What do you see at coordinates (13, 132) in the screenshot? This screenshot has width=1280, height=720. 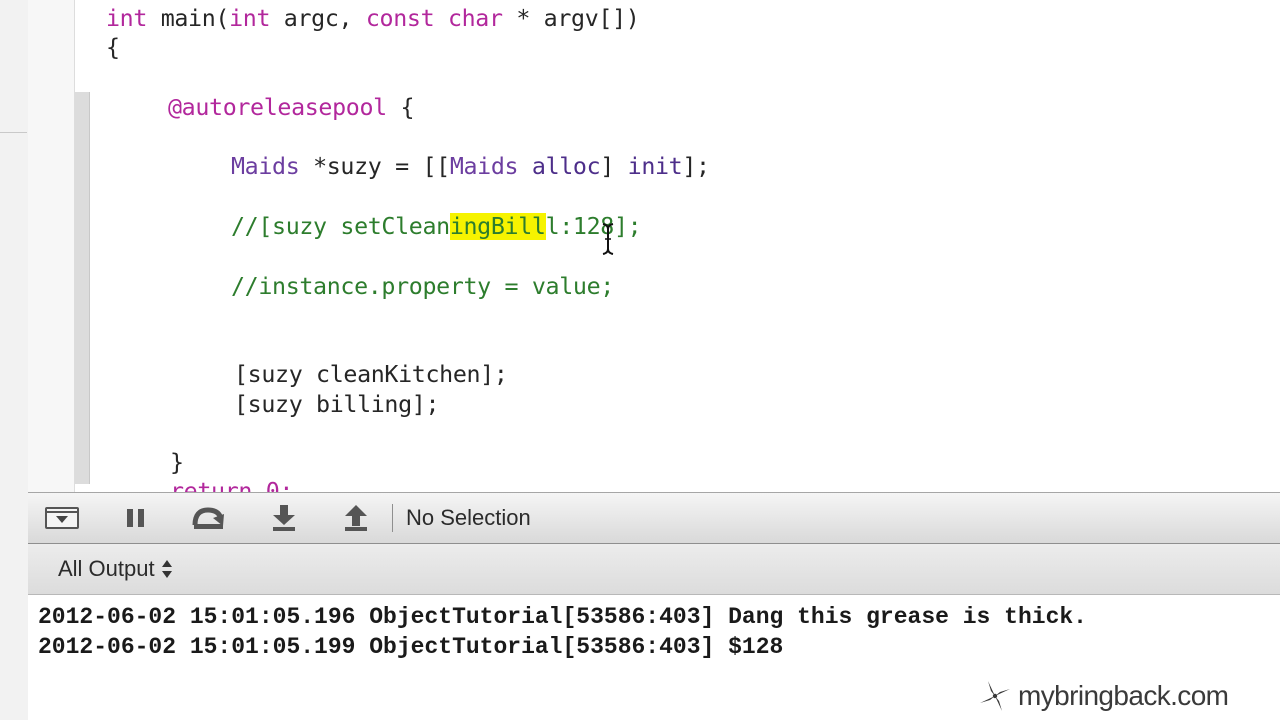 I see `navigator-divider` at bounding box center [13, 132].